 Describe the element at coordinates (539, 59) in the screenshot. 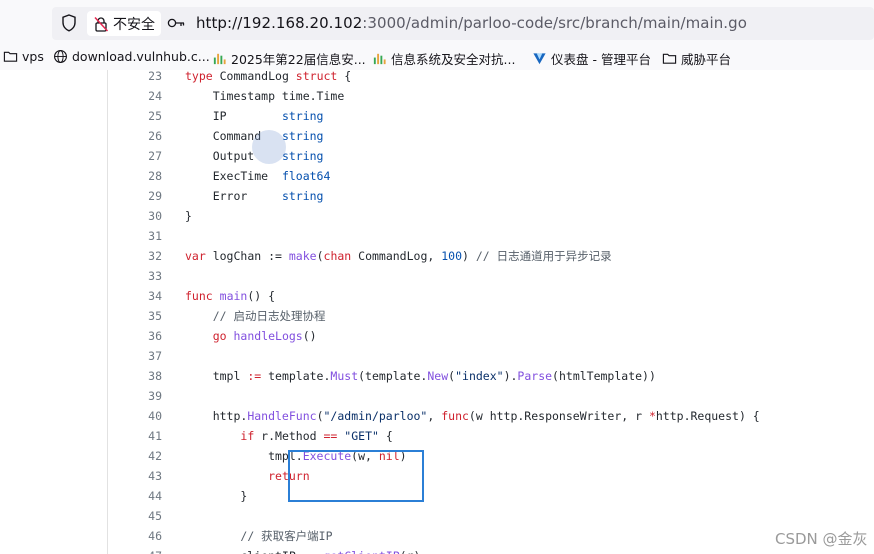

I see `vuetify-icon` at that location.